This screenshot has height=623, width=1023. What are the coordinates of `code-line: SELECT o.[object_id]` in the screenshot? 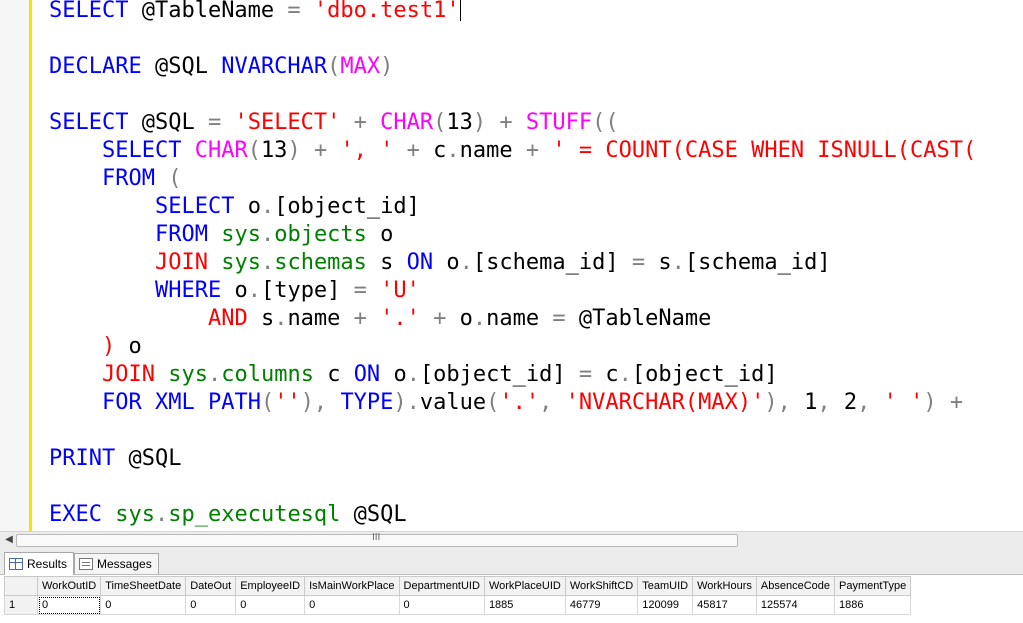 It's located at (512, 207).